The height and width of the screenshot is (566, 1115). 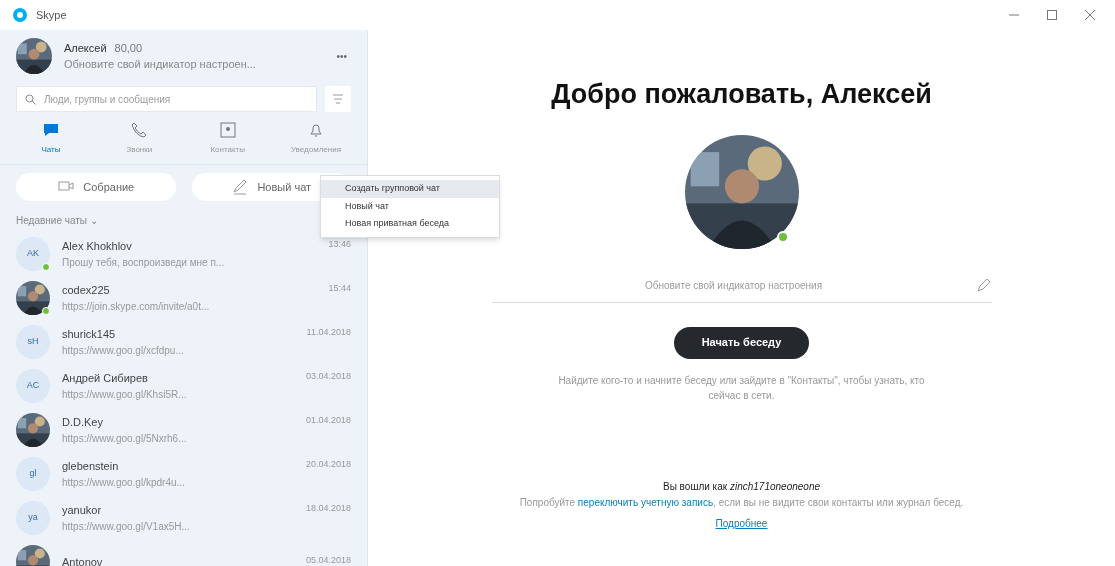 What do you see at coordinates (741, 342) in the screenshot?
I see `start-conversation-button: Начать беседу` at bounding box center [741, 342].